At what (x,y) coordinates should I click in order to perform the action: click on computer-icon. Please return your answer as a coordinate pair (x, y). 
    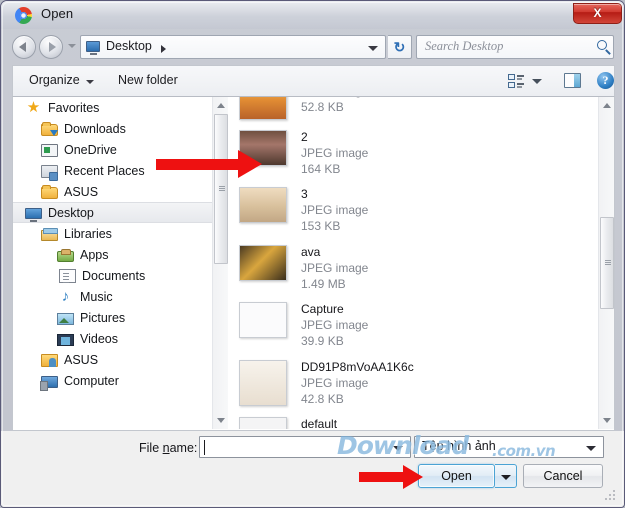
    Looking at the image, I should click on (49, 383).